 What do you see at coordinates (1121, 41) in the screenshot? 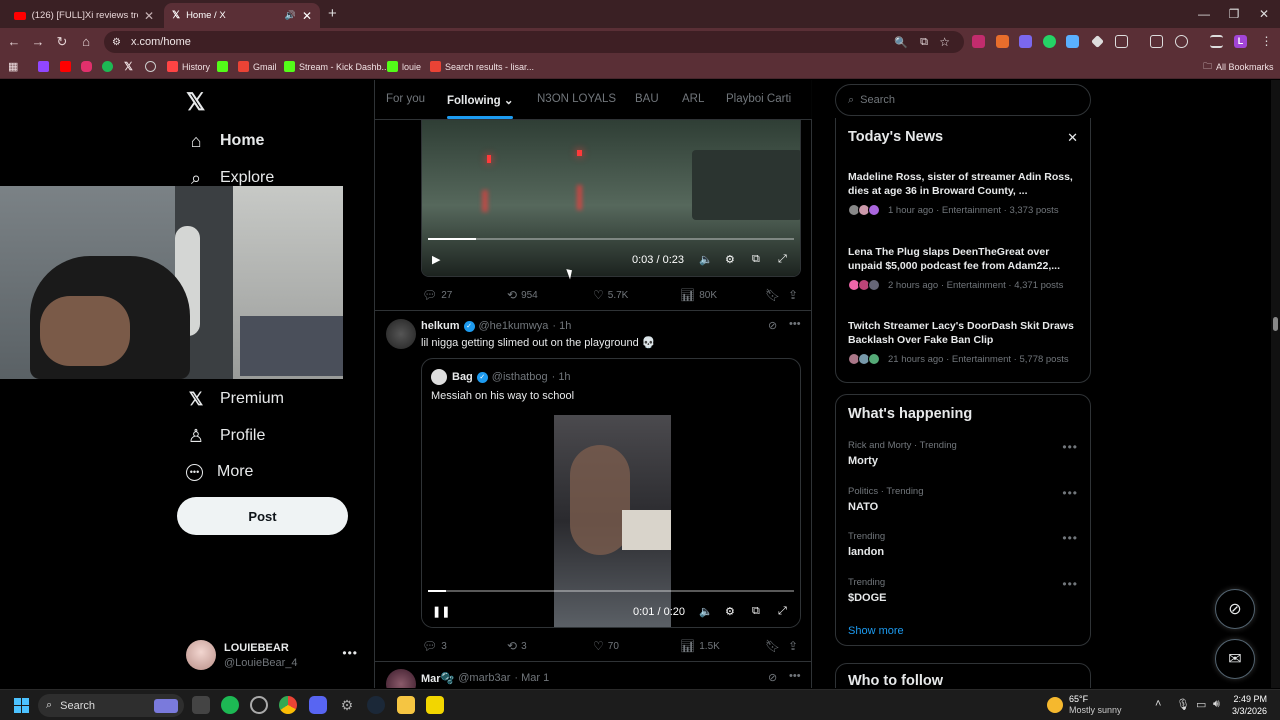
I see `puzzle-icon` at bounding box center [1121, 41].